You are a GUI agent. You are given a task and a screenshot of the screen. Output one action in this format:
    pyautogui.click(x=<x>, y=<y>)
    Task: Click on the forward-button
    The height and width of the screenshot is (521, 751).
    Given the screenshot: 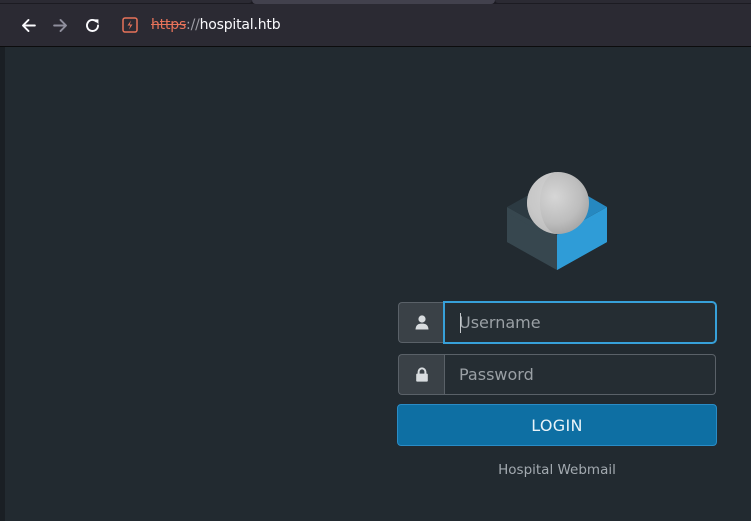 What is the action you would take?
    pyautogui.click(x=60, y=25)
    